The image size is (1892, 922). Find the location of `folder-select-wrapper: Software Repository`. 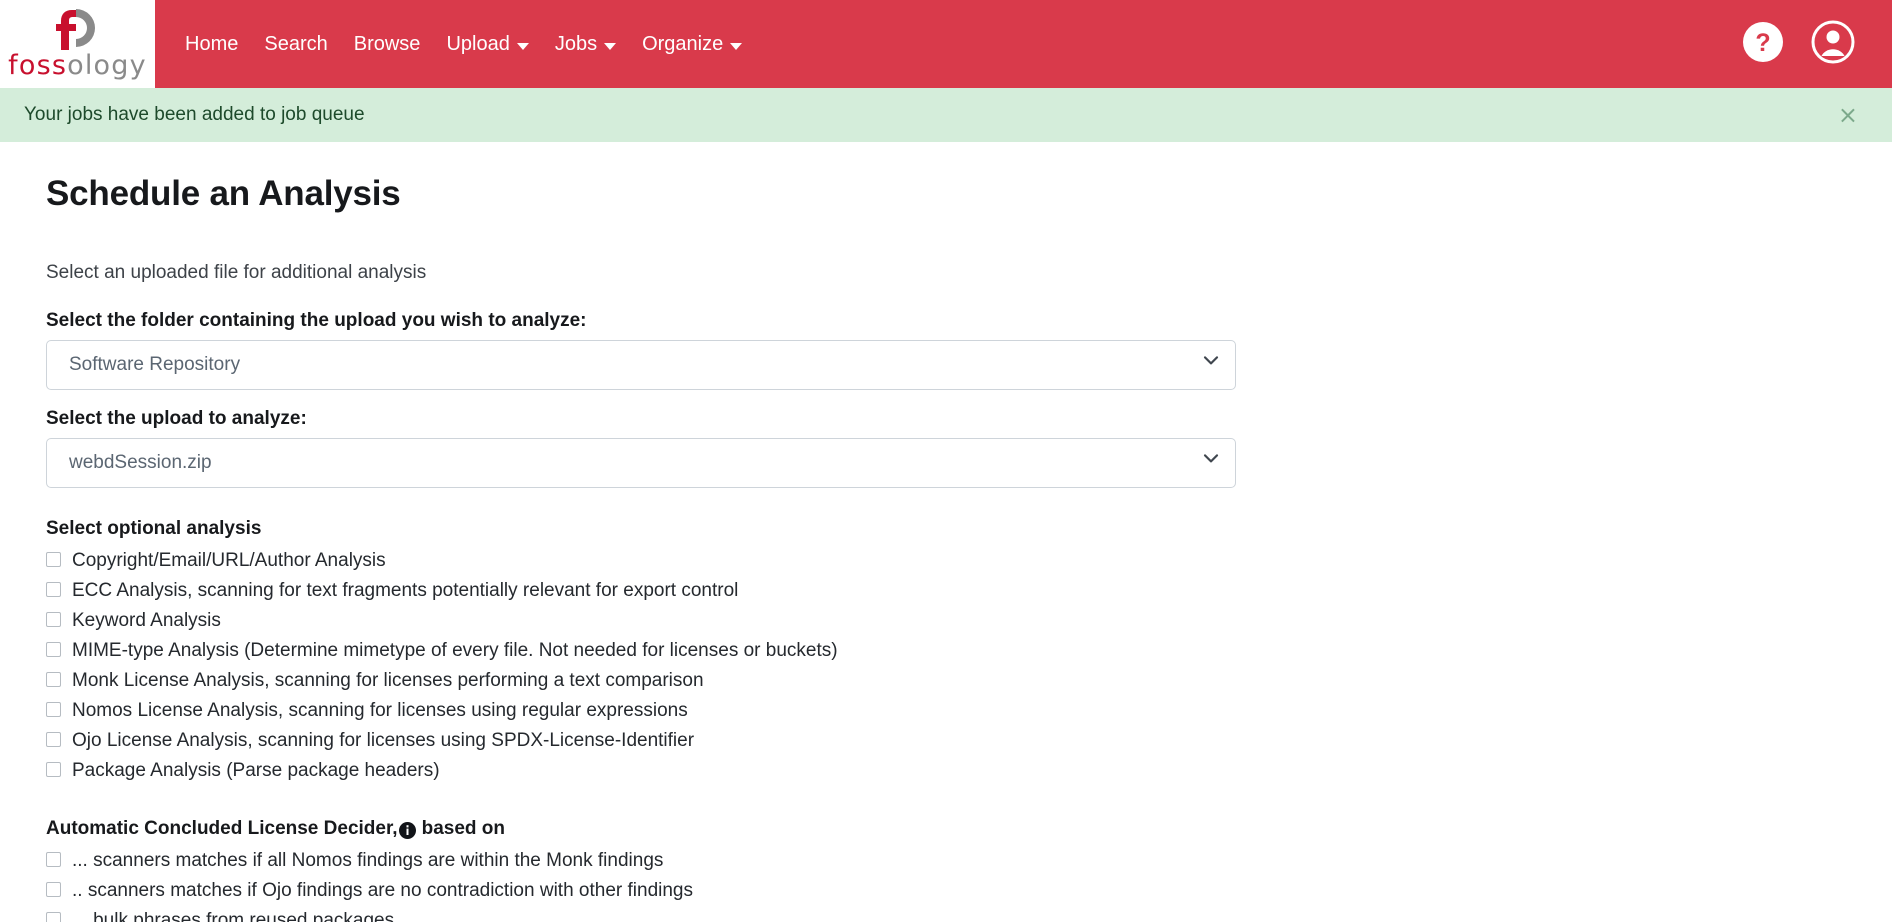

folder-select-wrapper: Software Repository is located at coordinates (641, 365).